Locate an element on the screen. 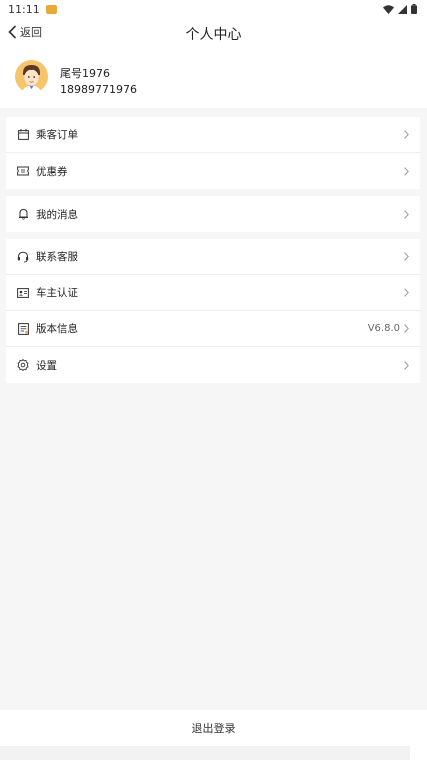 This screenshot has width=427, height=760. nav-bar: 返回 个人中心 is located at coordinates (213, 32).